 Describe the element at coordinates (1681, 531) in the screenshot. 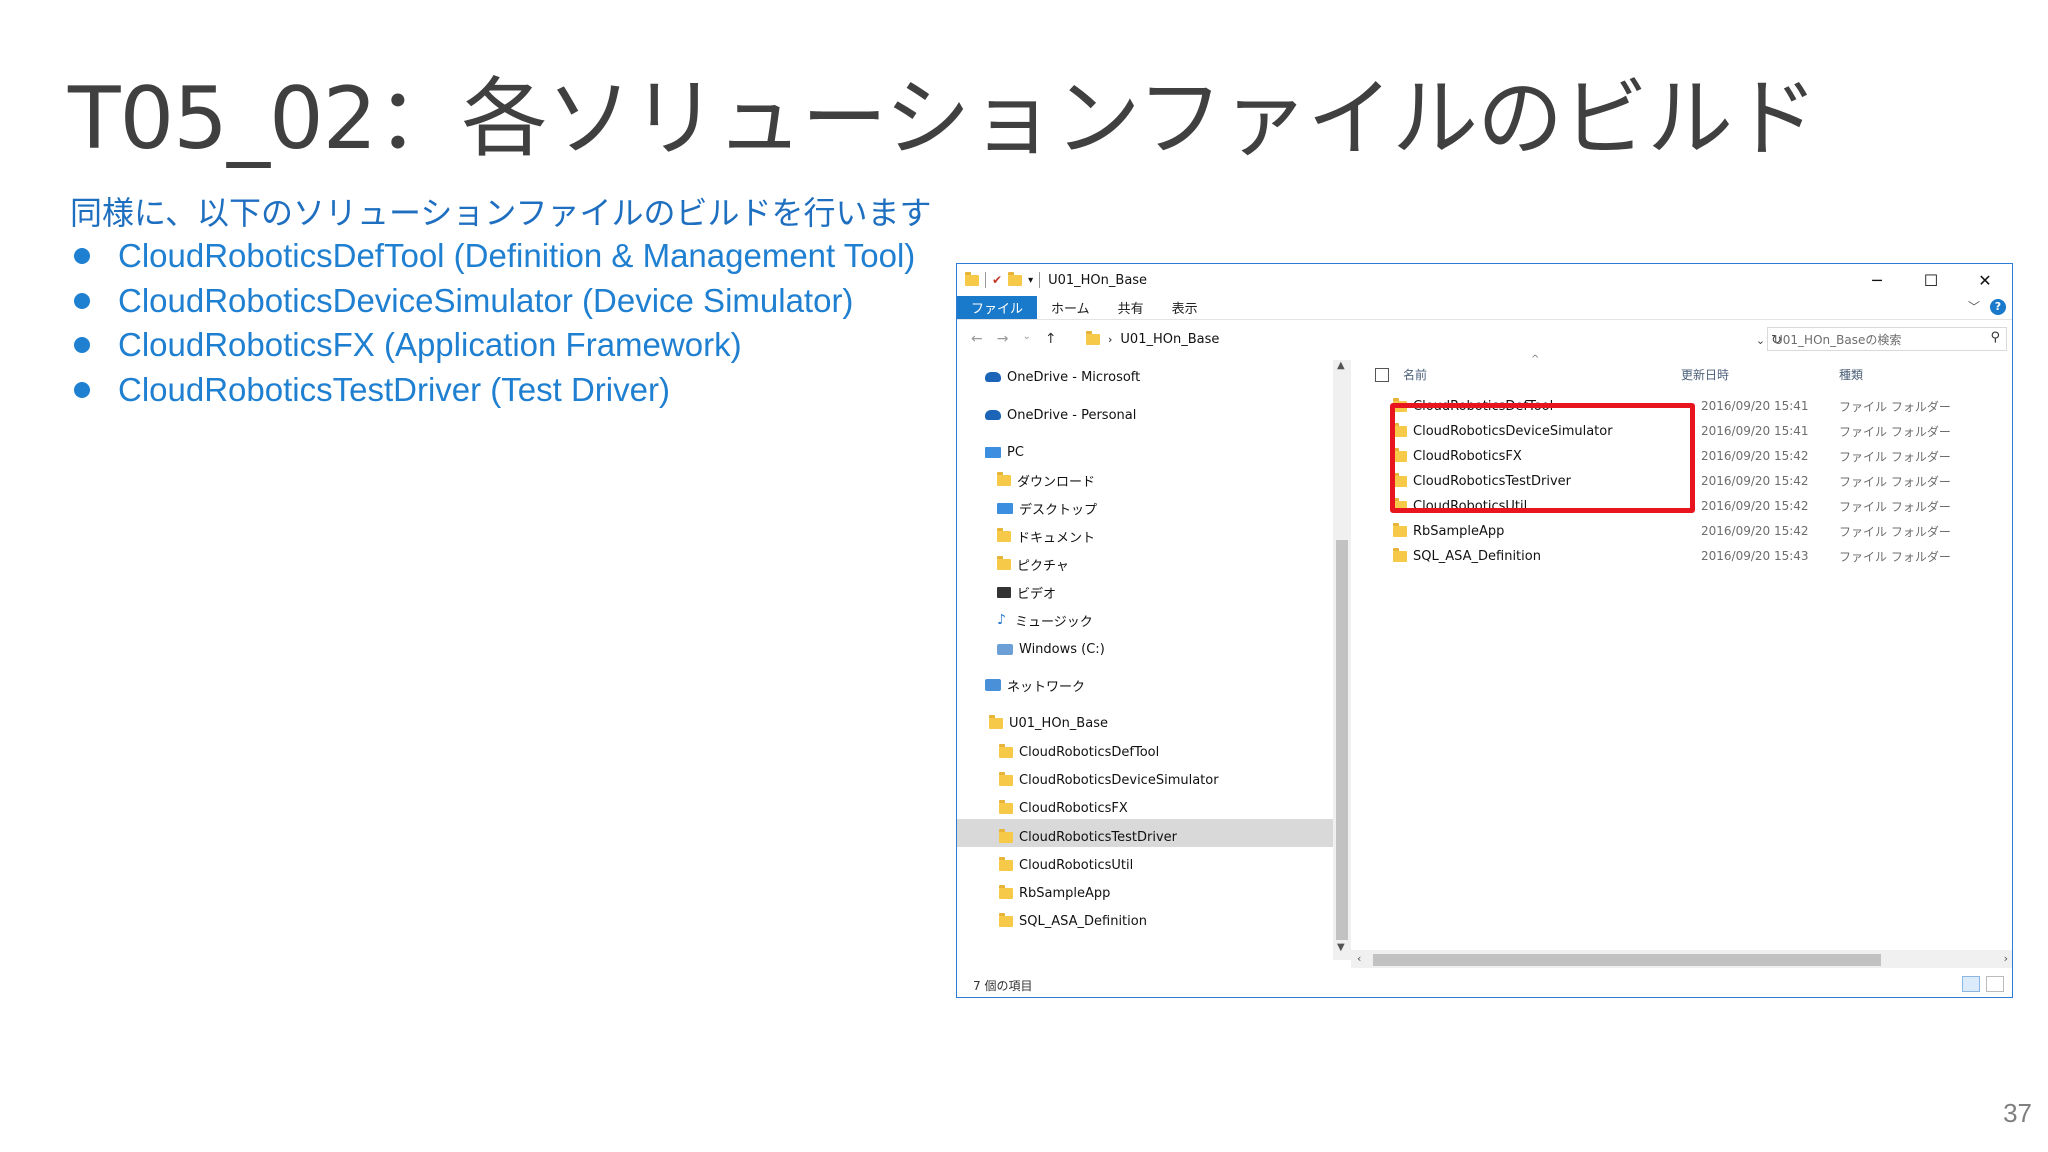

I see `table-row: RbSampleApp 2016/09/20 15:42 ファイル フォルダー` at that location.